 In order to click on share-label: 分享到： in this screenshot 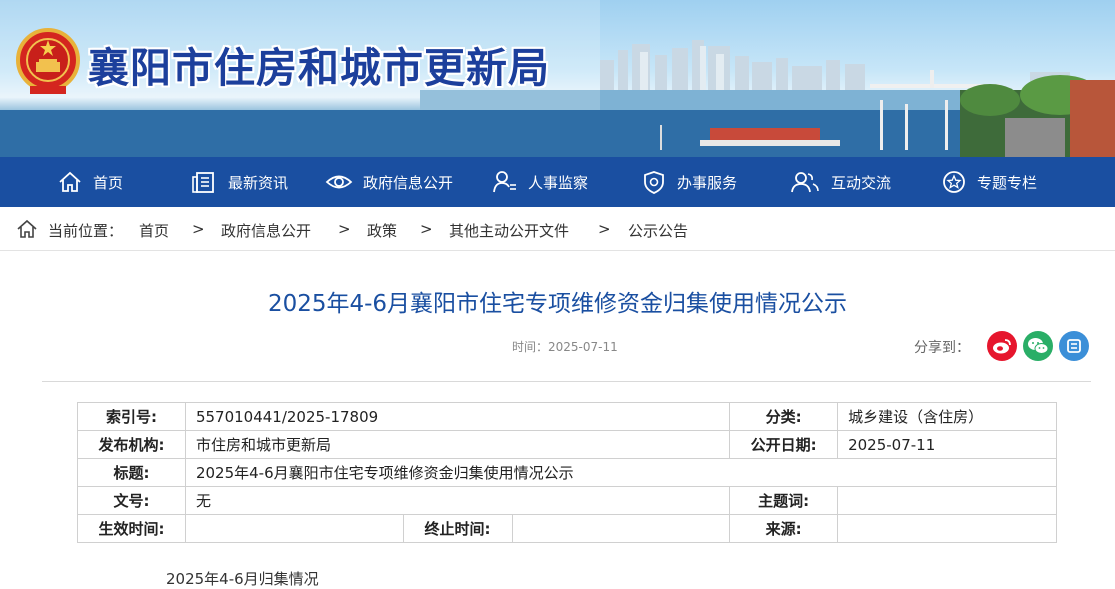, I will do `click(942, 348)`.